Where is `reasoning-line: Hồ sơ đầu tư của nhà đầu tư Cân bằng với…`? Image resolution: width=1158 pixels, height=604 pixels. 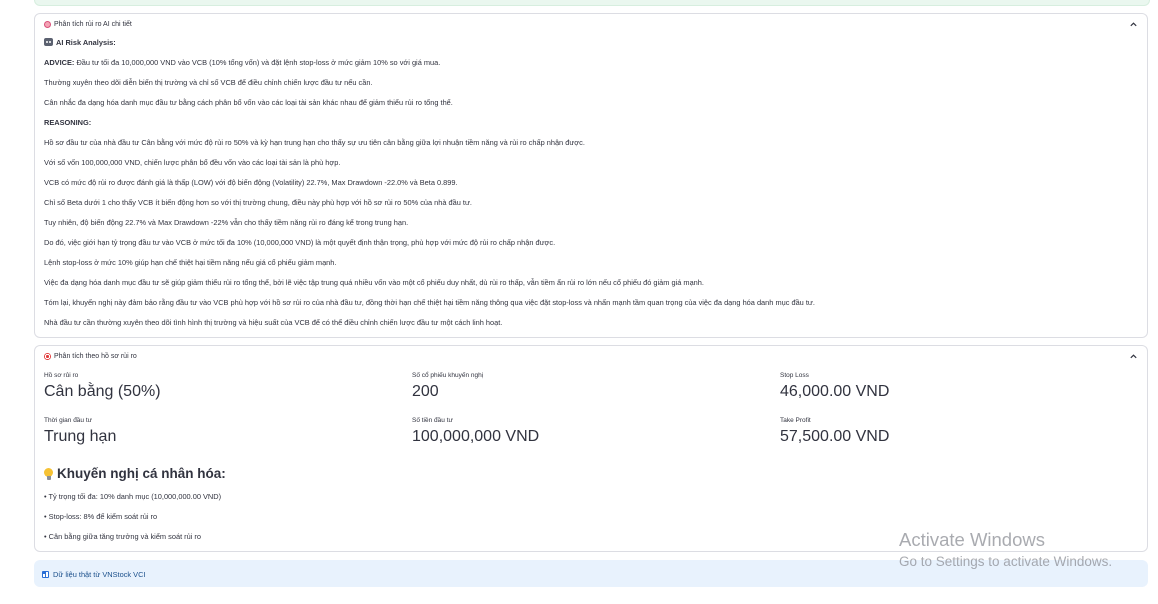
reasoning-line: Hồ sơ đầu tư của nhà đầu tư Cân bằng với… is located at coordinates (314, 142).